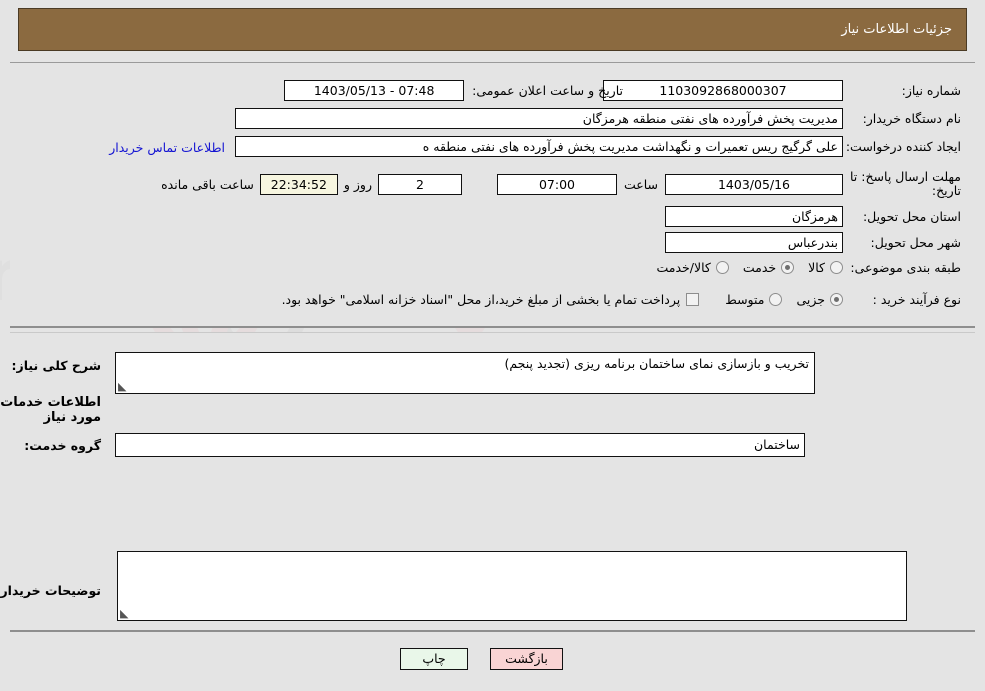 Image resolution: width=985 pixels, height=691 pixels. I want to click on resize-grip-icon-2: ◢, so click(124, 613).